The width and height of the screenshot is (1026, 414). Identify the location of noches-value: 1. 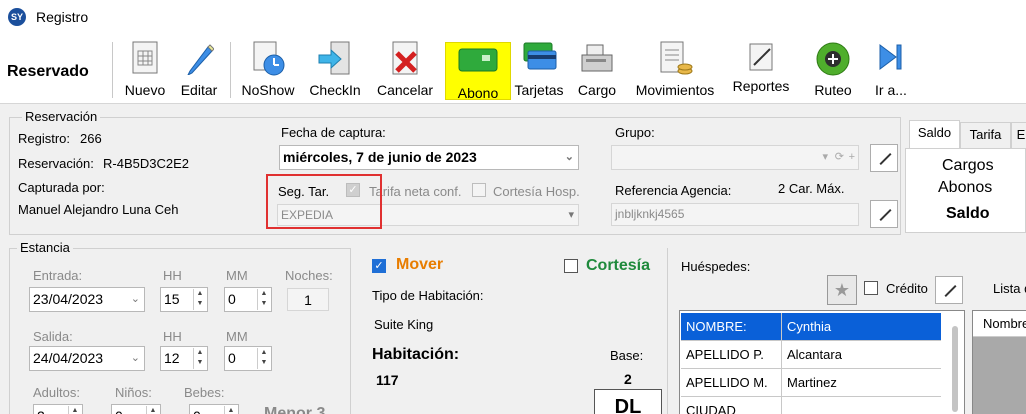
(308, 299).